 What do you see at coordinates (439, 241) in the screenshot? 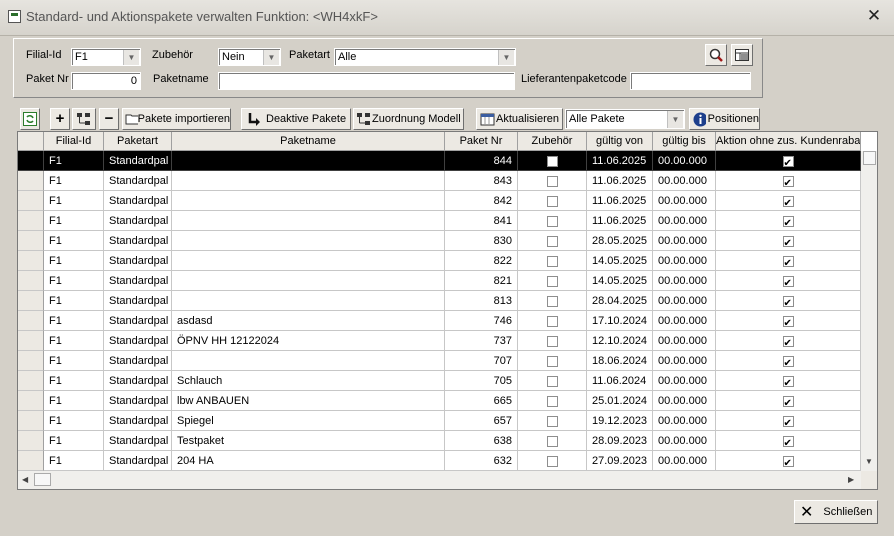
I see `table-row: F1 Standardpal 830 28.05.2025 00.00.000` at bounding box center [439, 241].